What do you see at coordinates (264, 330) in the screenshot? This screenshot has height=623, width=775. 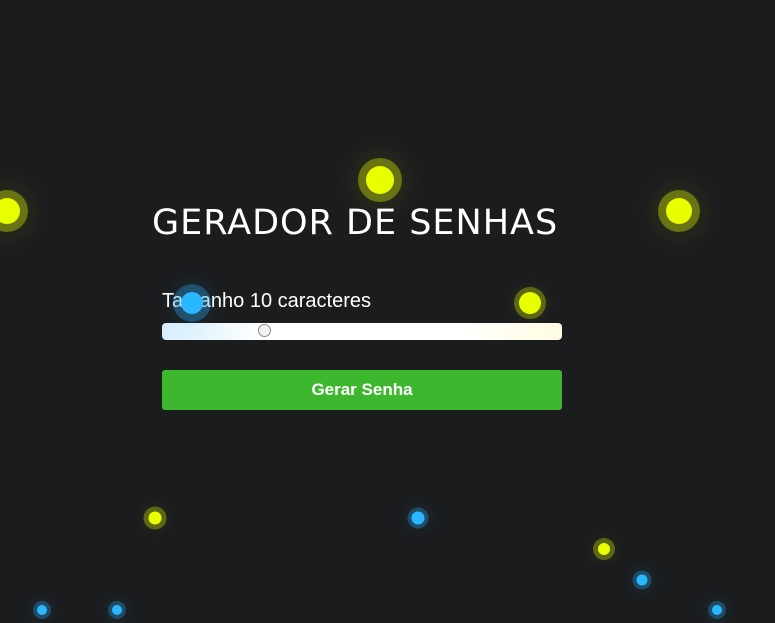 I see `length-slider-thumb` at bounding box center [264, 330].